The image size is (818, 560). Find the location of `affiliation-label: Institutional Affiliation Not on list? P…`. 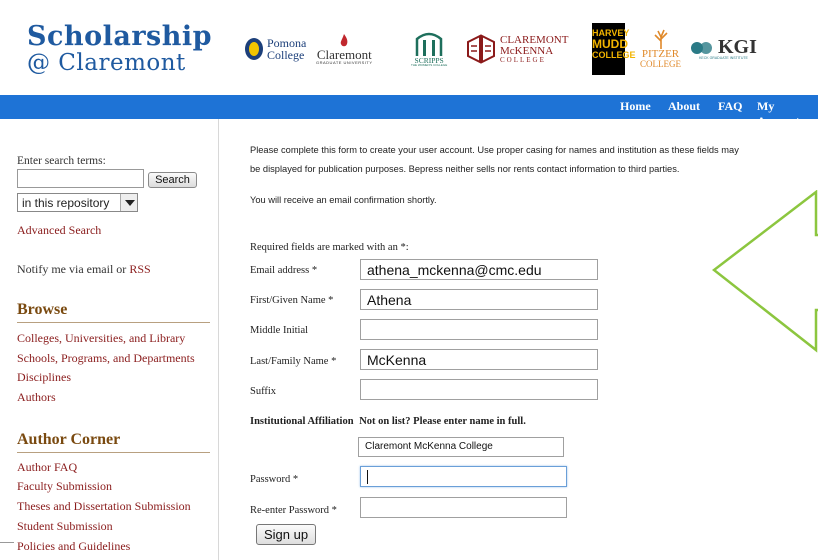

affiliation-label: Institutional Affiliation Not on list? P… is located at coordinates (388, 421).